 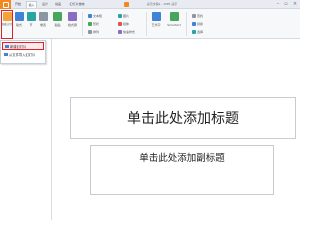 I want to click on format-painter-label: 格式刷, so click(x=72, y=25).